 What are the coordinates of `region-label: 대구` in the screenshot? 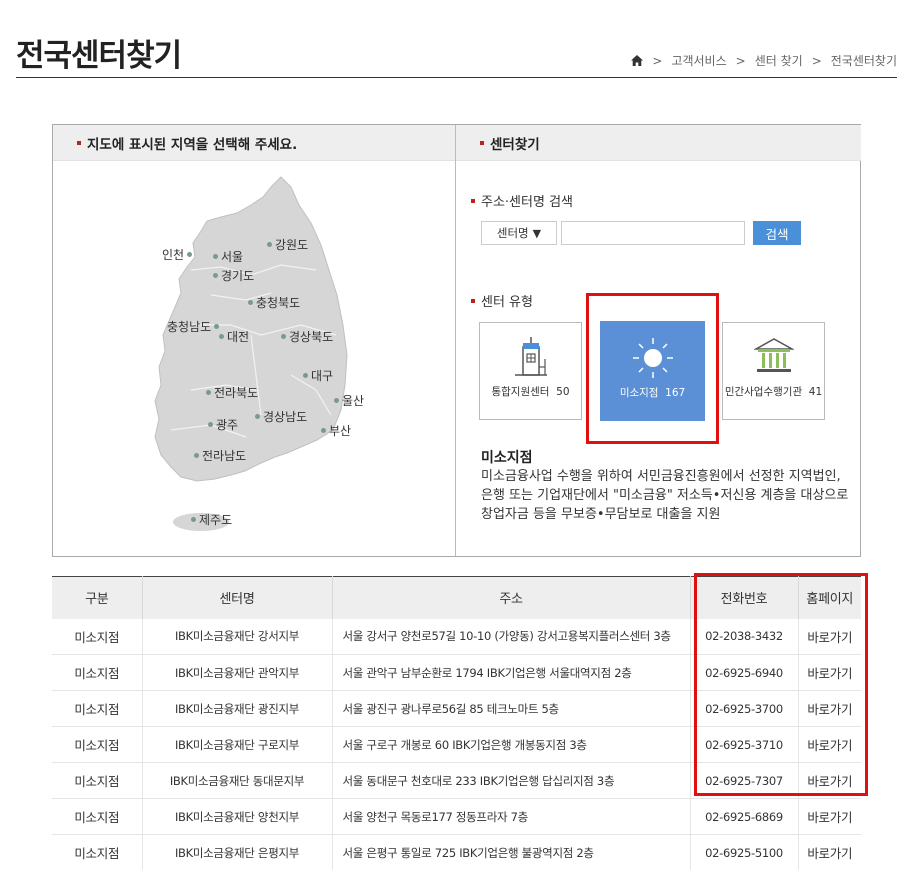 It's located at (322, 376).